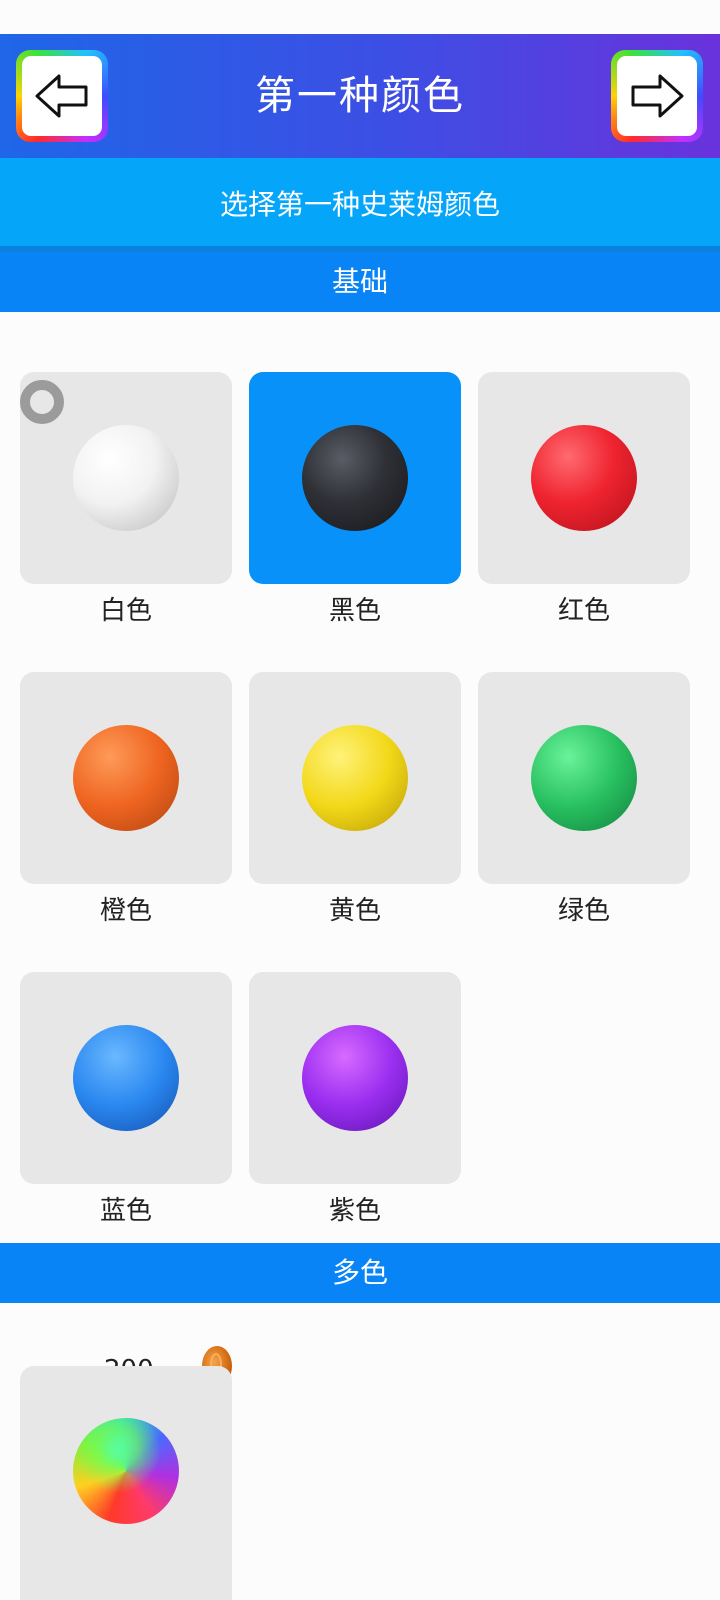  I want to click on slime-ball-rainbow, so click(126, 1471).